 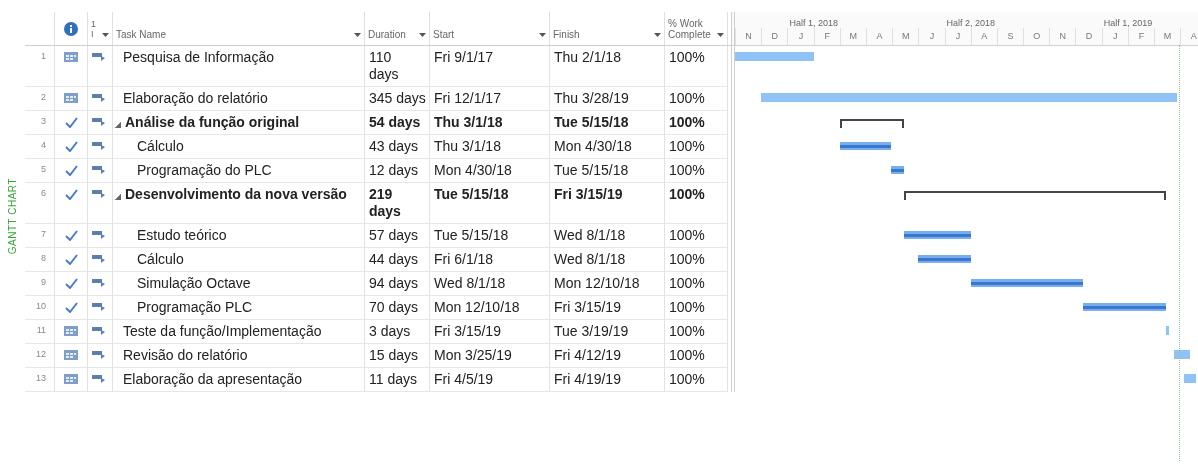 I want to click on start-date: Thu 3/1/18, so click(x=468, y=122).